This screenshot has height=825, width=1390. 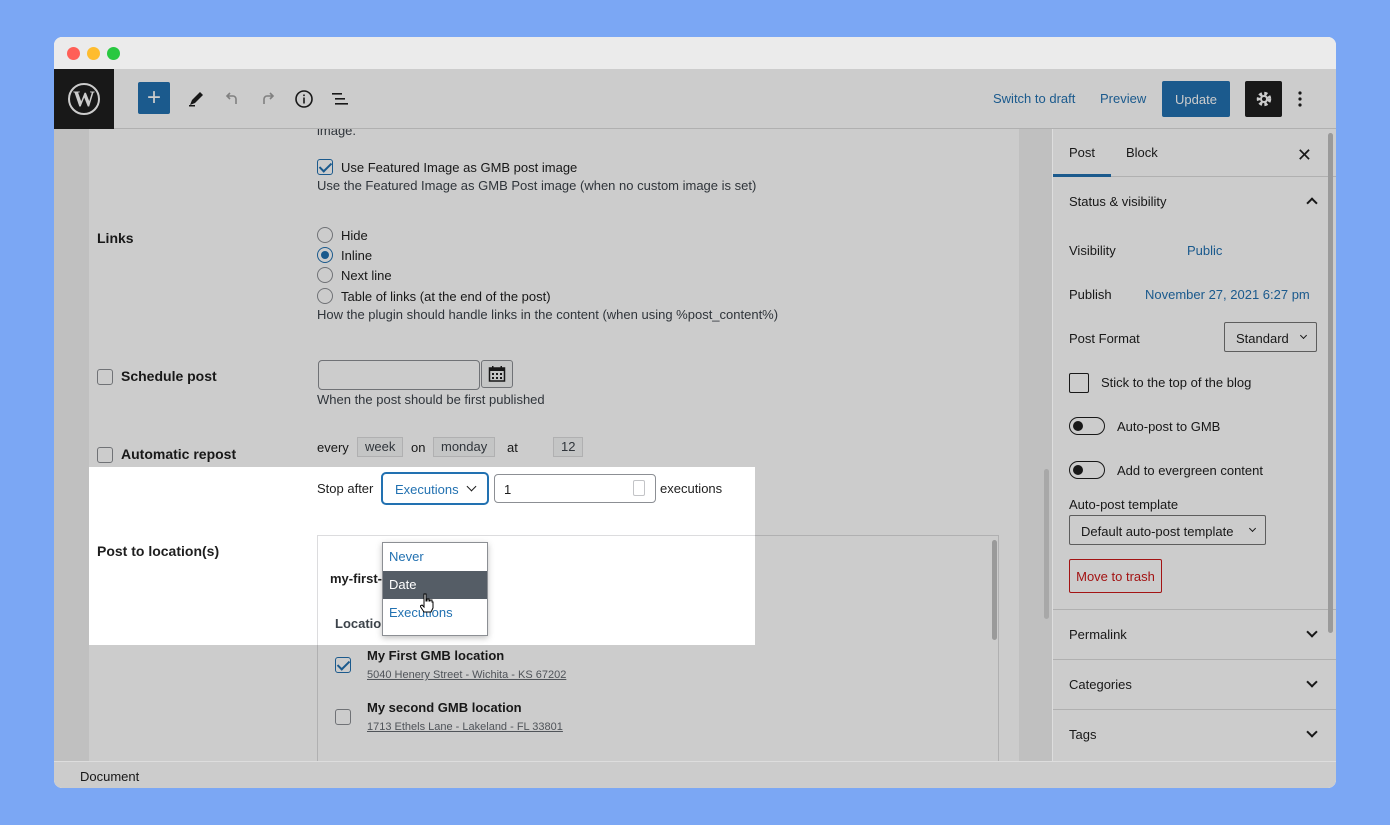 What do you see at coordinates (508, 489) in the screenshot?
I see `stop-count-value: 1` at bounding box center [508, 489].